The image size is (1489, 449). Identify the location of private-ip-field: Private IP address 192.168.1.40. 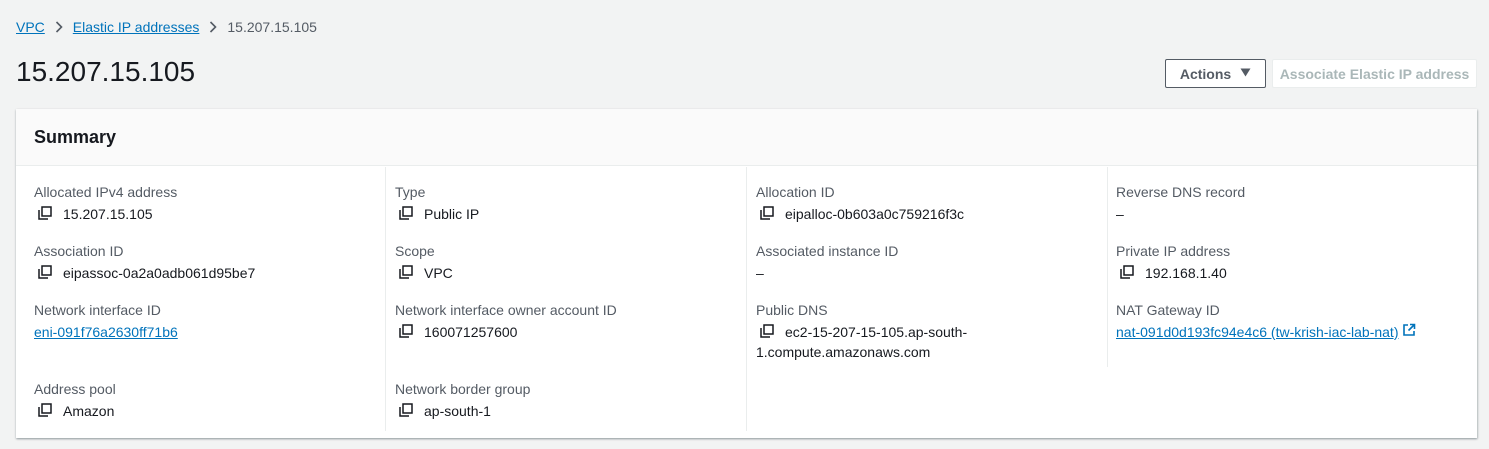
(1173, 262).